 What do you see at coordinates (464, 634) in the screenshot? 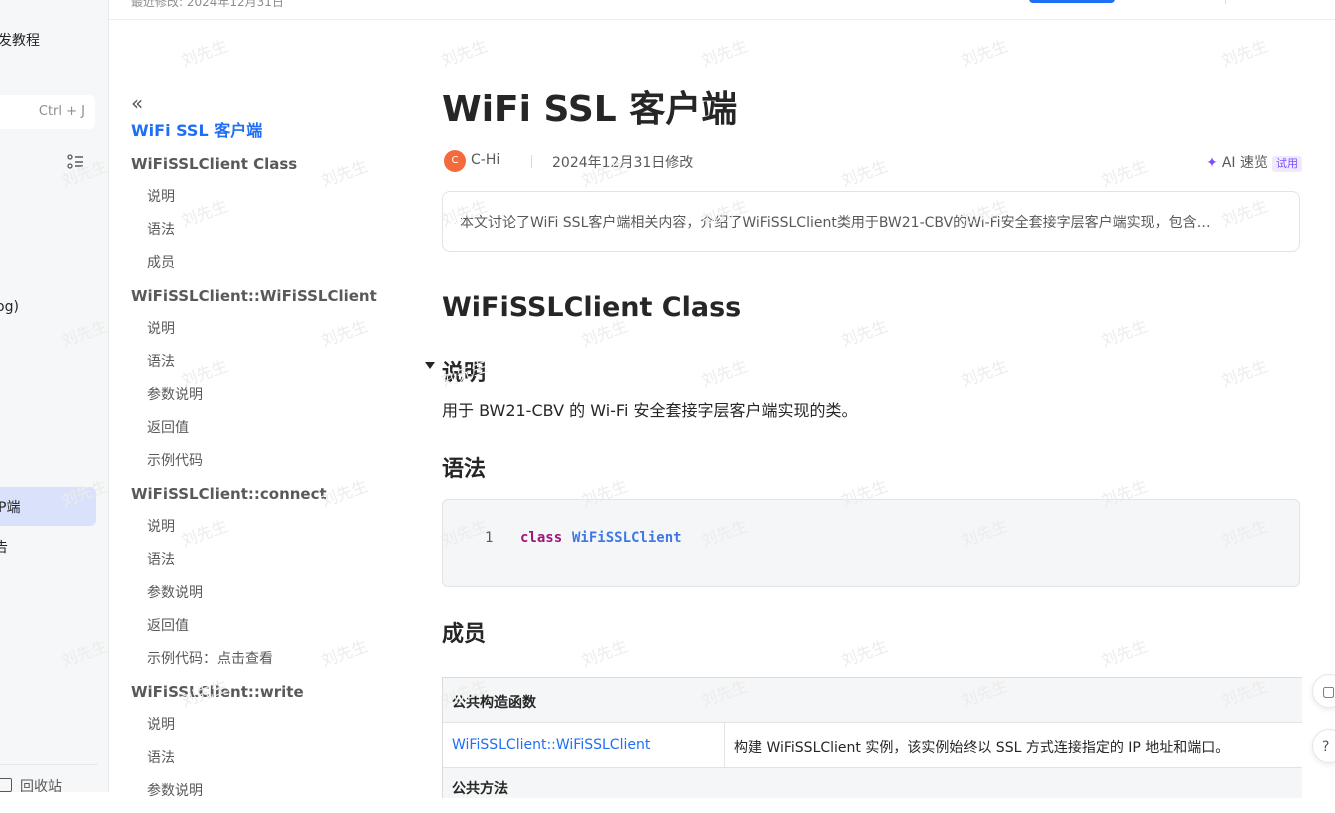
I see `section-heading: 成员` at bounding box center [464, 634].